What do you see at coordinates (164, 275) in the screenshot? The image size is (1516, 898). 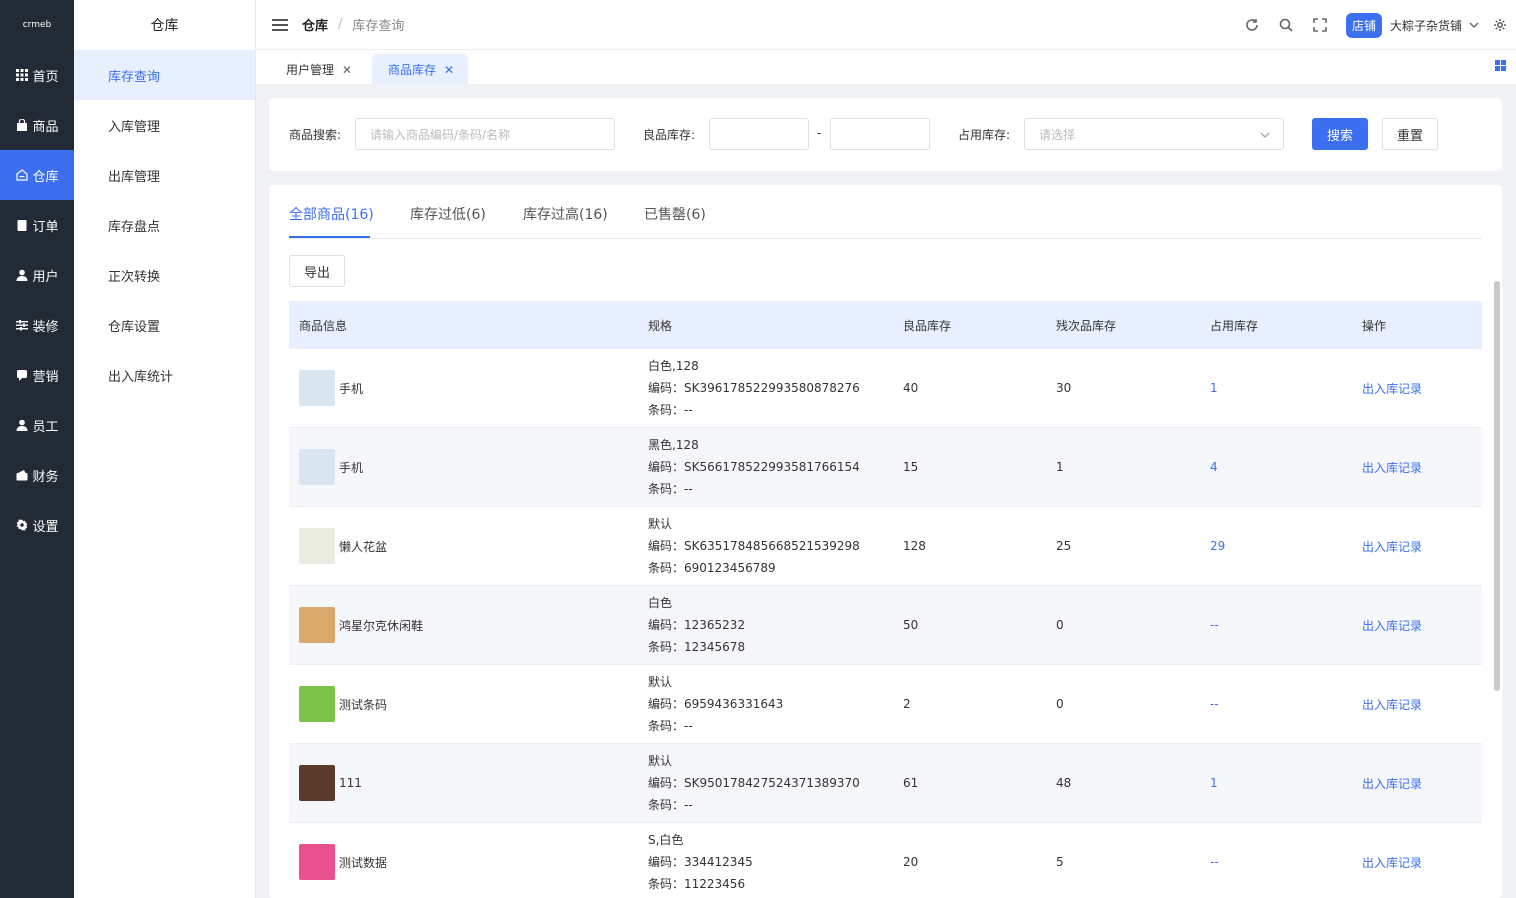 I see `submenu-item-conversion: 正次转换` at bounding box center [164, 275].